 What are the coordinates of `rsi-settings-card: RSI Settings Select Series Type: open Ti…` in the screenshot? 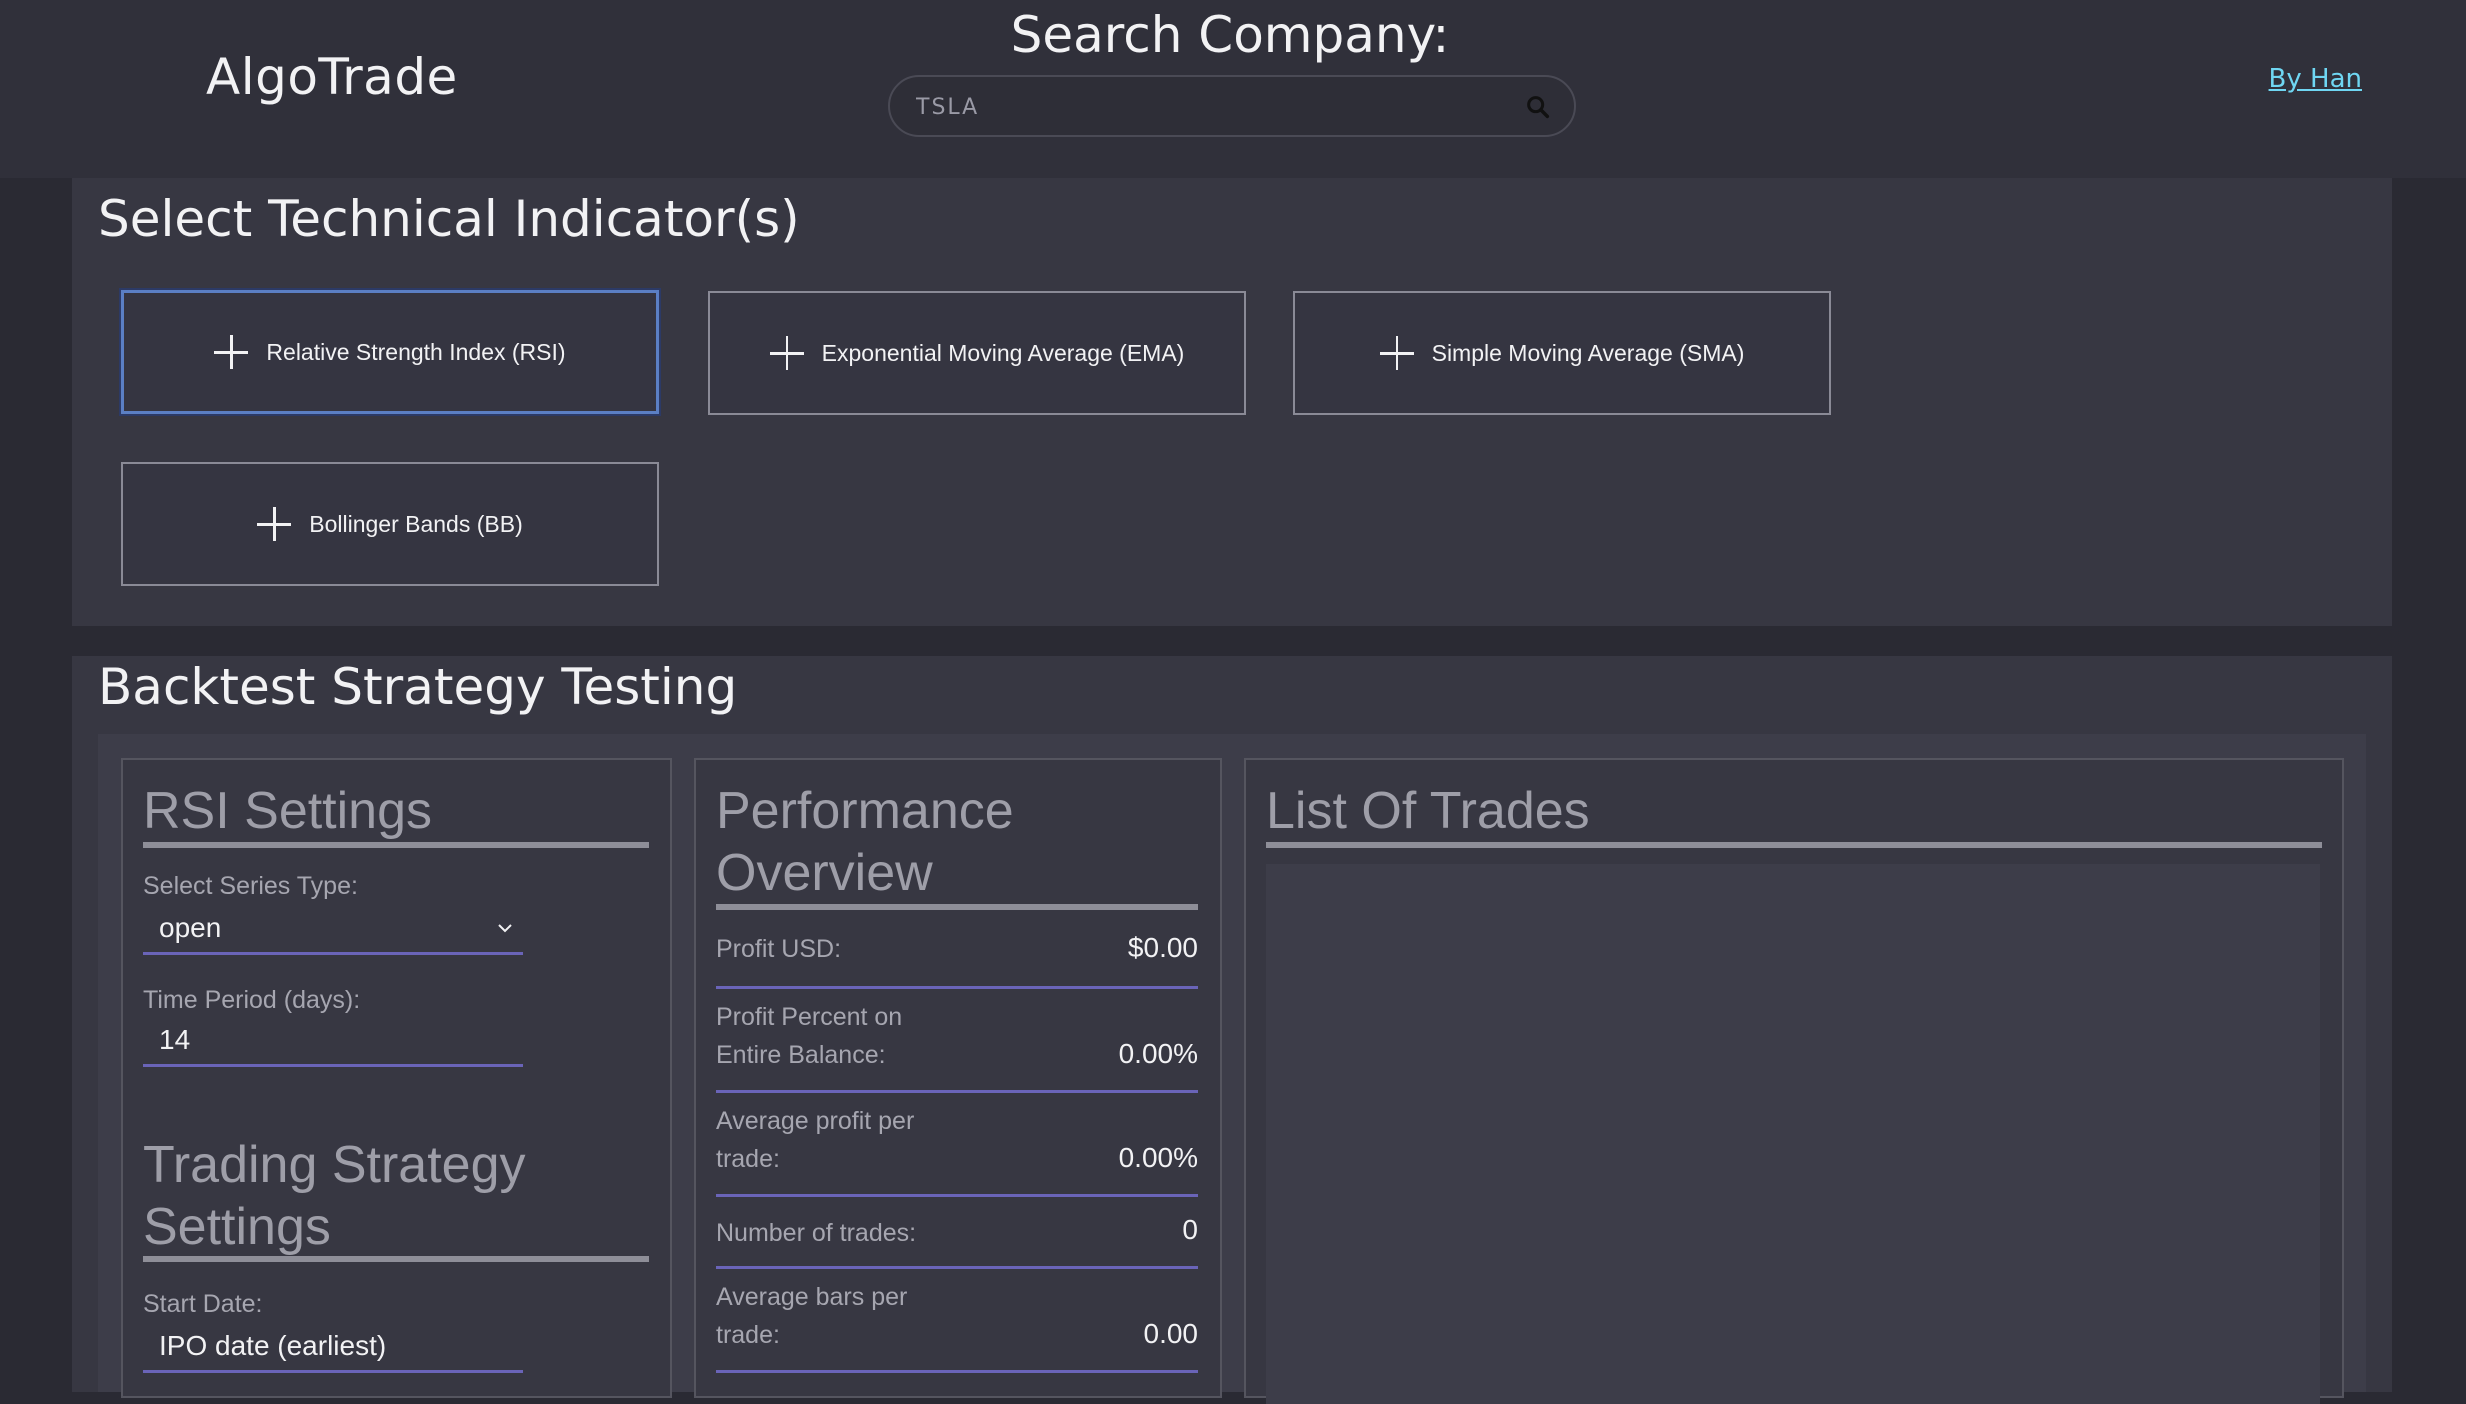 It's located at (396, 1078).